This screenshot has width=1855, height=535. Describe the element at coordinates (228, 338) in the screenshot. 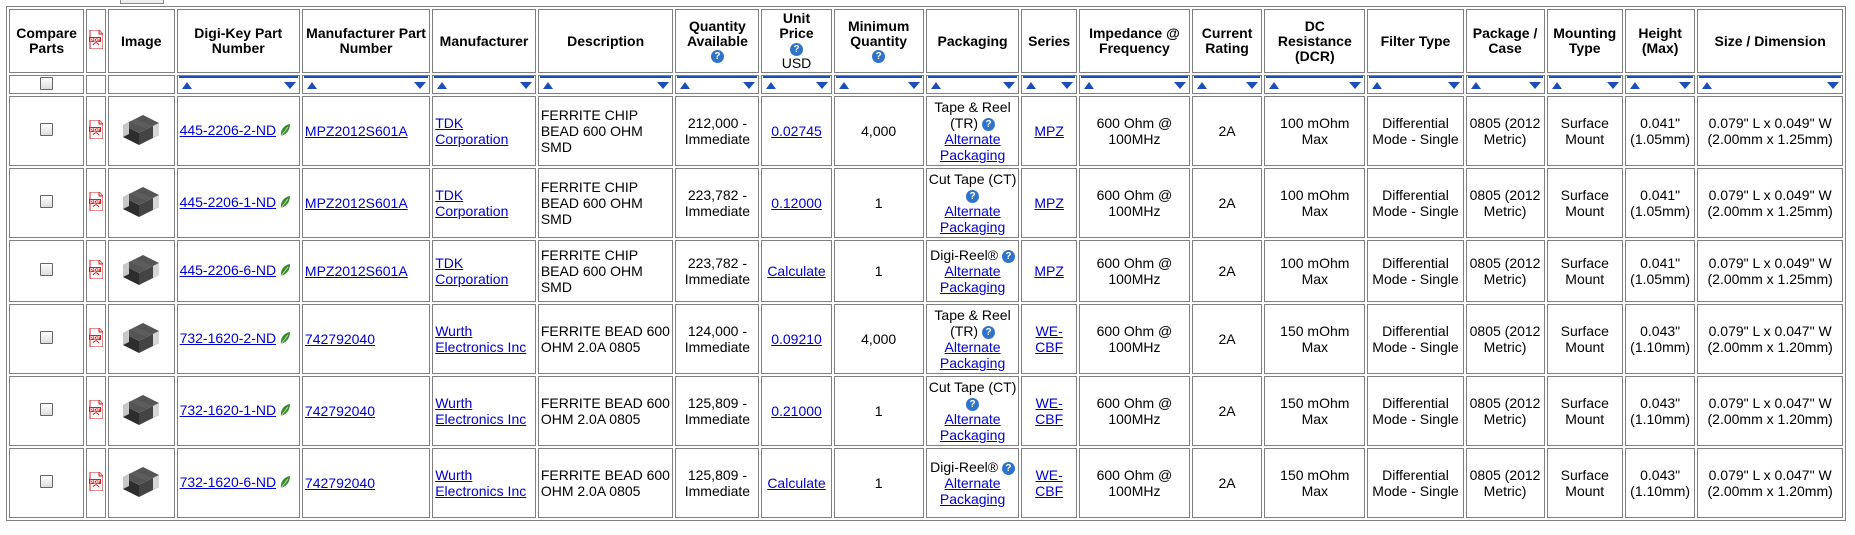

I see `digikey-part-link: 732-1620-2-ND` at that location.